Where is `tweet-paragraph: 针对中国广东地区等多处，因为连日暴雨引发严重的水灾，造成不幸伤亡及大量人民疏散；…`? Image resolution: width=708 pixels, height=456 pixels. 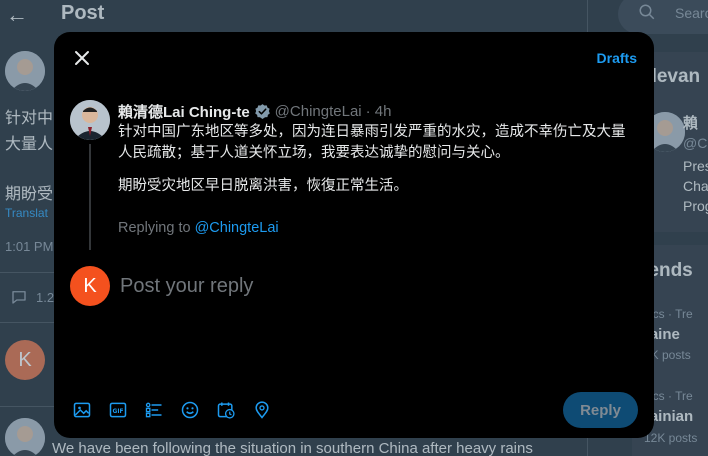 tweet-paragraph: 针对中国广东地区等多处，因为连日暴雨引发严重的水灾，造成不幸伤亡及大量人民疏散；… is located at coordinates (372, 142).